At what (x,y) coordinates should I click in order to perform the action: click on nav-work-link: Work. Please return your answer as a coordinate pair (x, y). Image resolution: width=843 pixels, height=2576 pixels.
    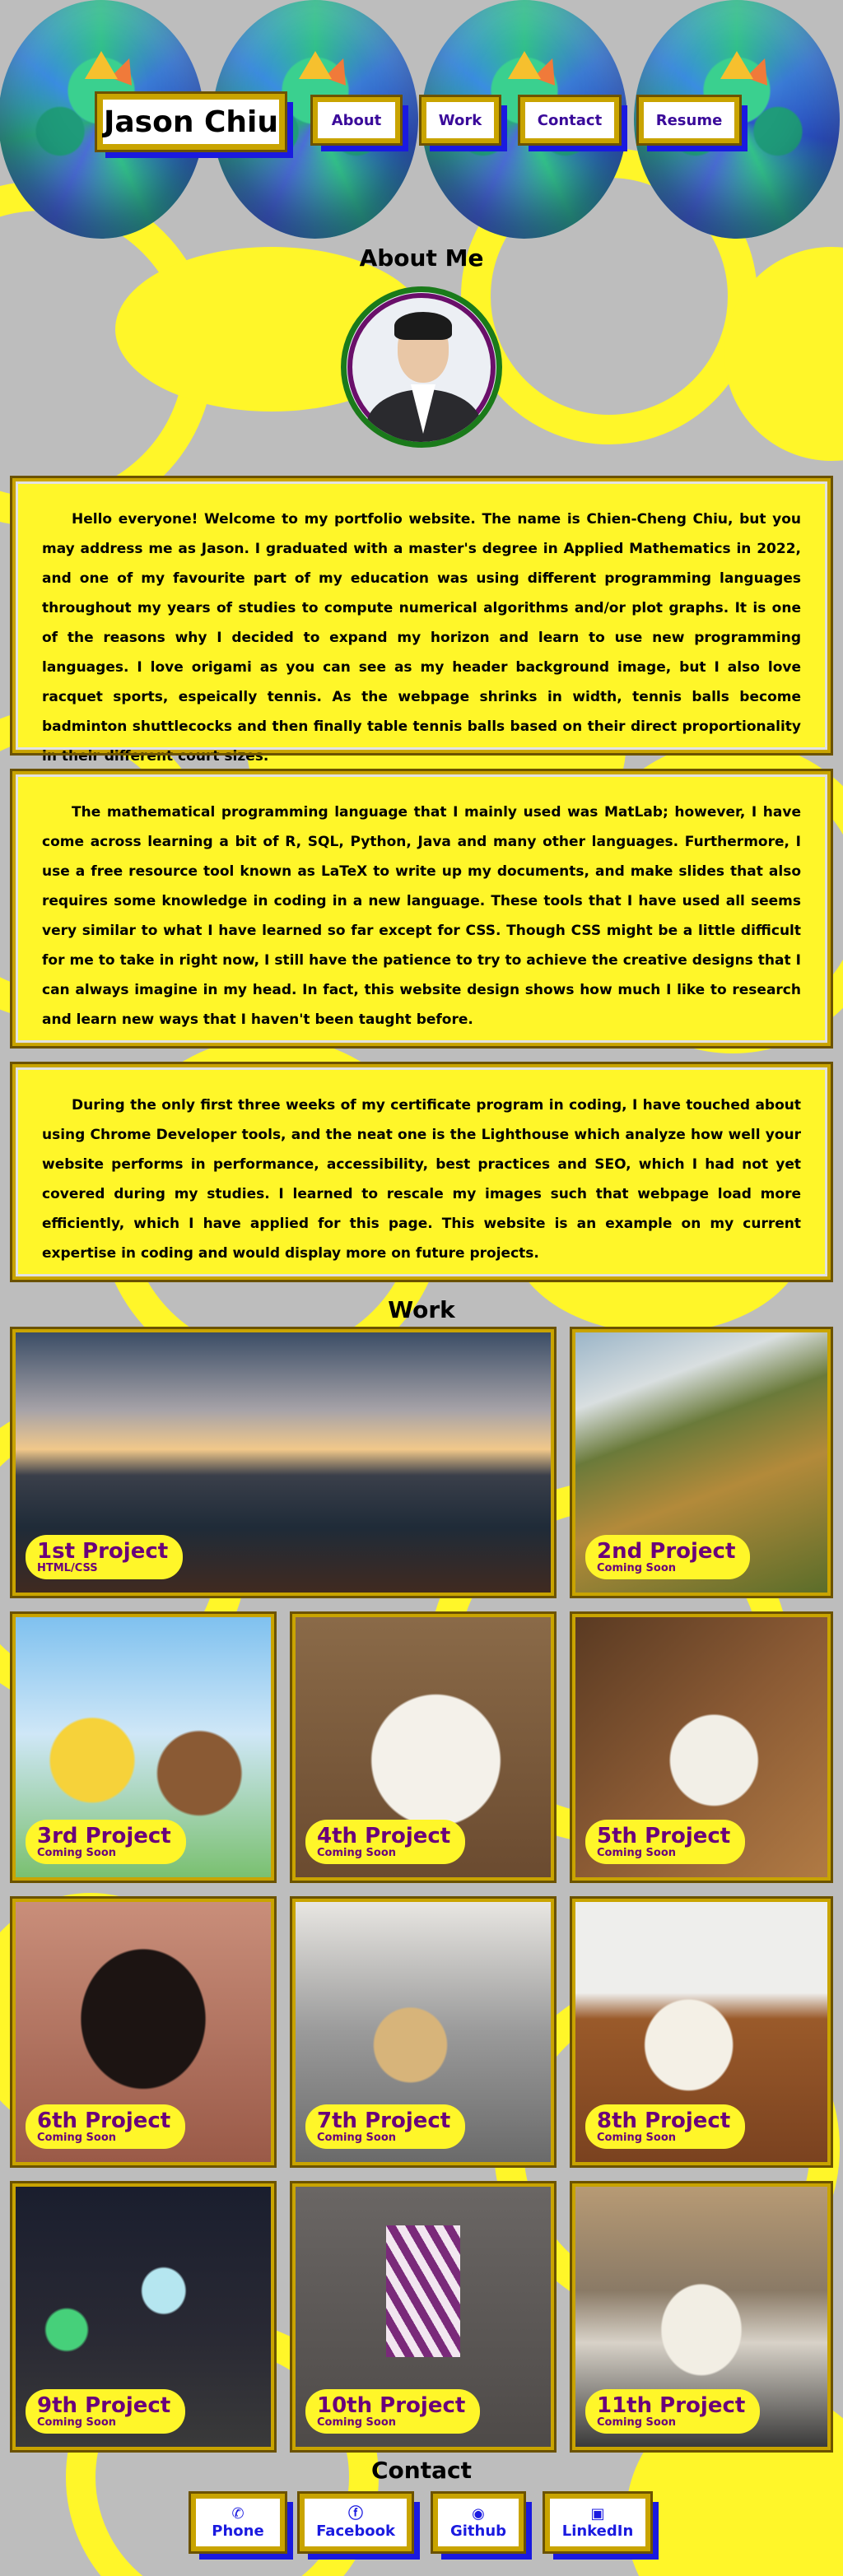
    Looking at the image, I should click on (460, 120).